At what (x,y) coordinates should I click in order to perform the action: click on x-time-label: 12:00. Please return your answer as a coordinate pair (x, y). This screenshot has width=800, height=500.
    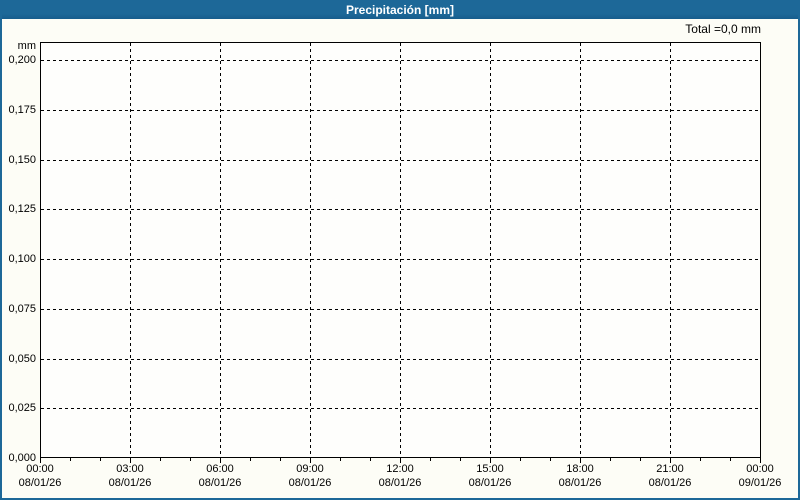
    Looking at the image, I should click on (400, 469).